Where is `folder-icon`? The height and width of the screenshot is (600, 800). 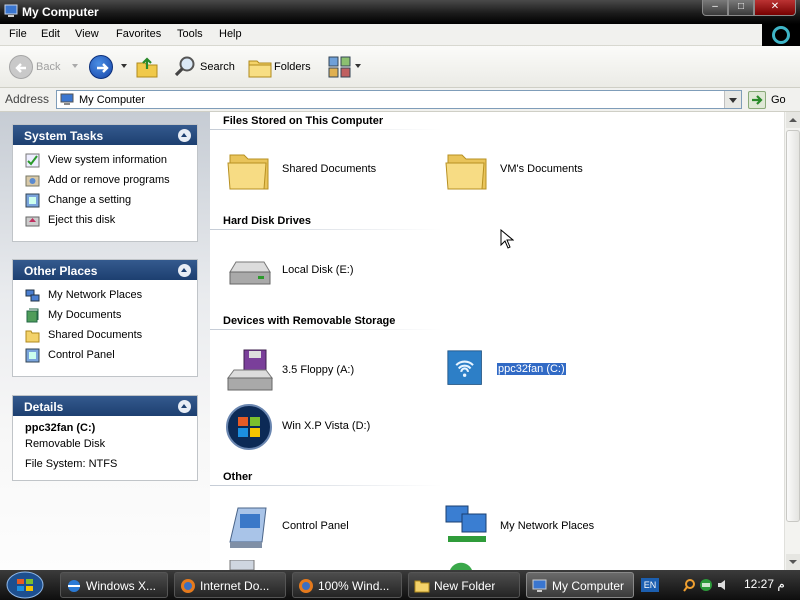 folder-icon is located at coordinates (32, 336).